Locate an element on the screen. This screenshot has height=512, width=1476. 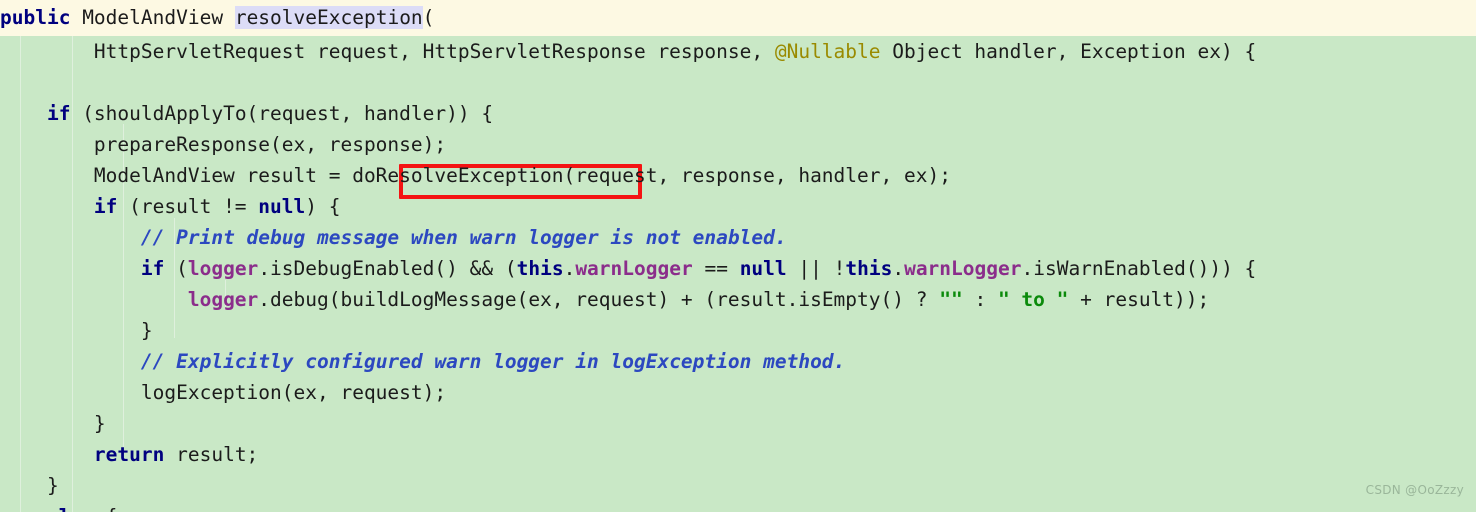
code-line-15: return result; is located at coordinates (738, 454).